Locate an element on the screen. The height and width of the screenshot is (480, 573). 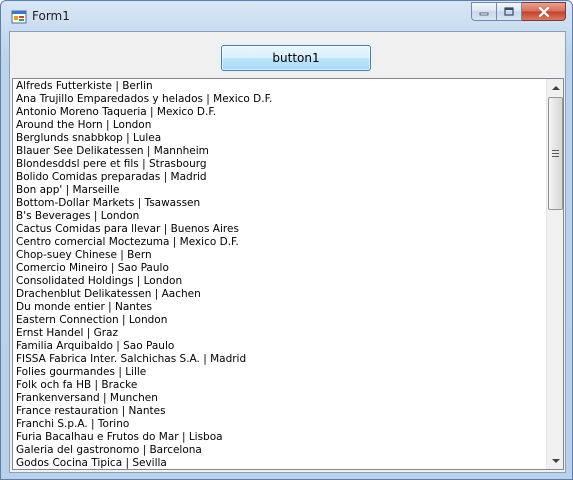
list-item: Around the Horn | London is located at coordinates (279, 125).